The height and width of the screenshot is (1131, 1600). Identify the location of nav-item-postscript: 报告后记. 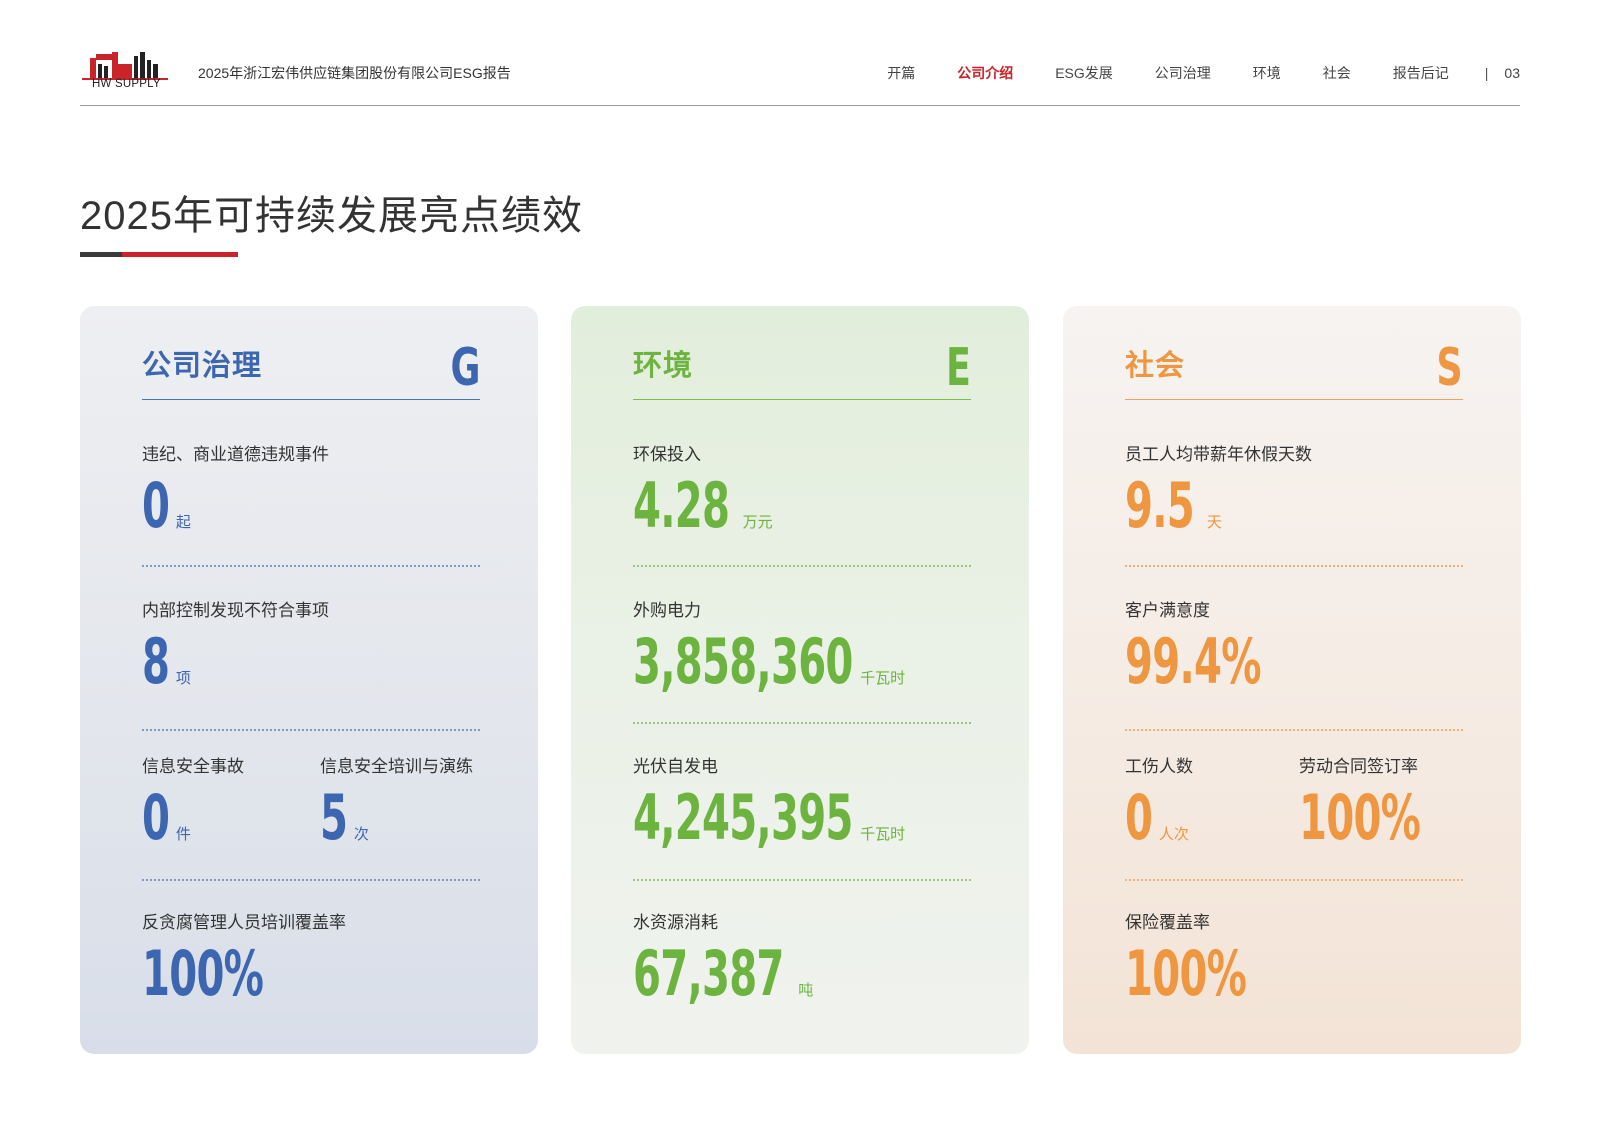
(1421, 73).